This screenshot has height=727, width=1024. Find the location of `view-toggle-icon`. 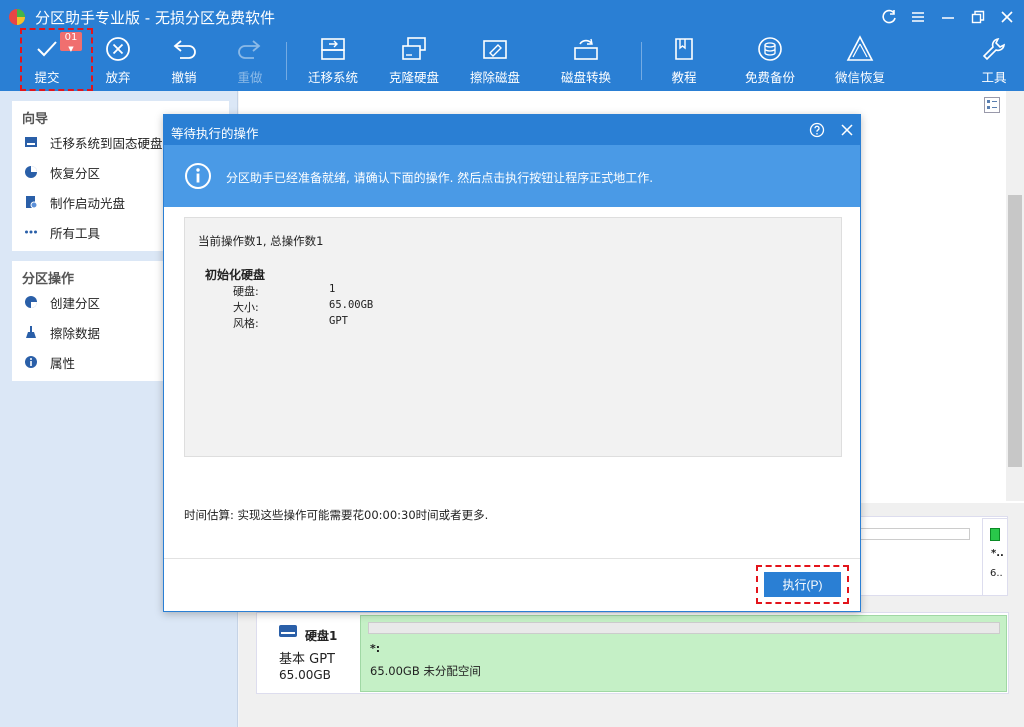

view-toggle-icon is located at coordinates (992, 105).